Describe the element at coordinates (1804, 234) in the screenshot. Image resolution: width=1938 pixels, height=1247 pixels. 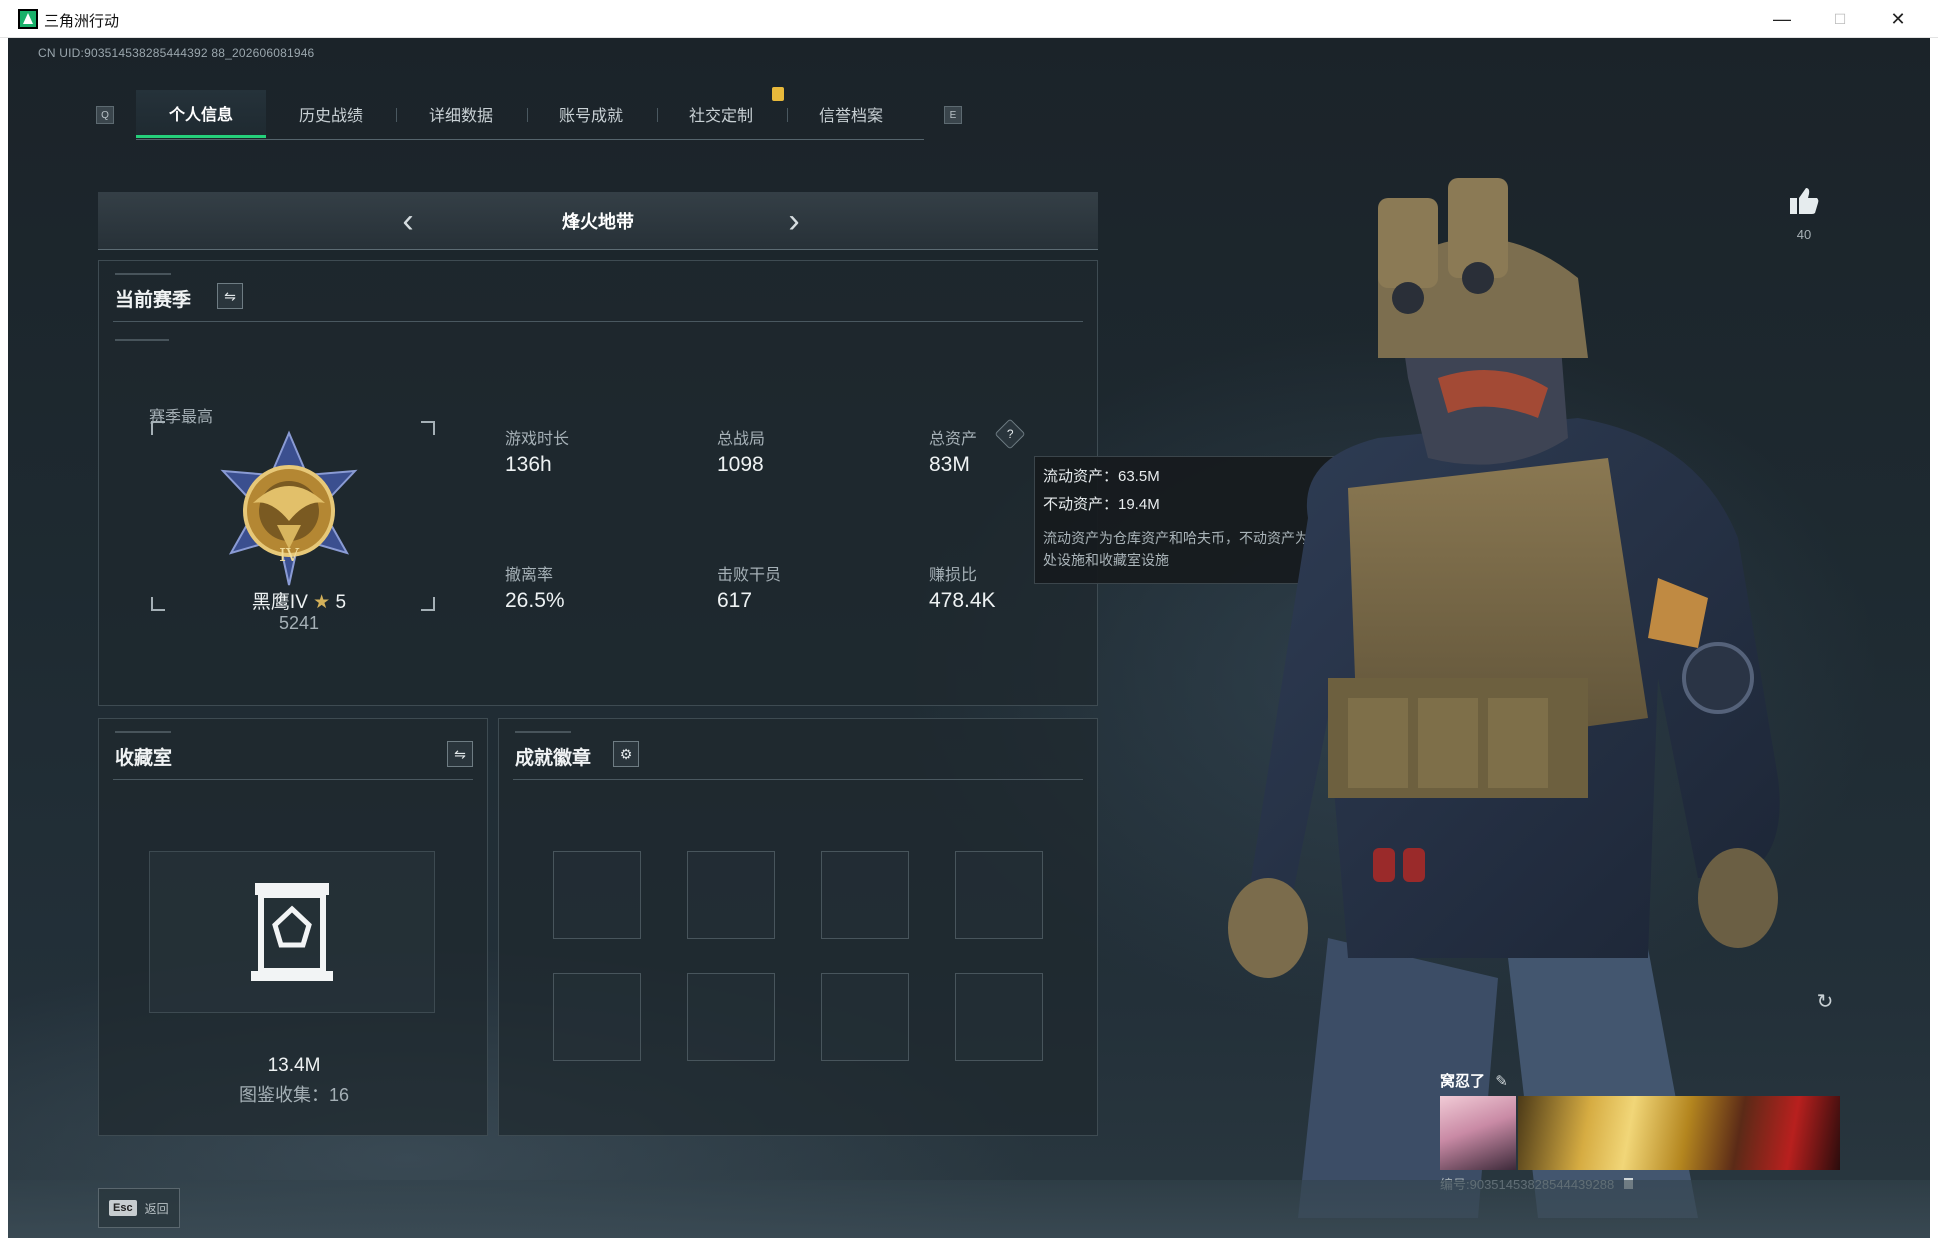
I see `like-count: 40` at that location.